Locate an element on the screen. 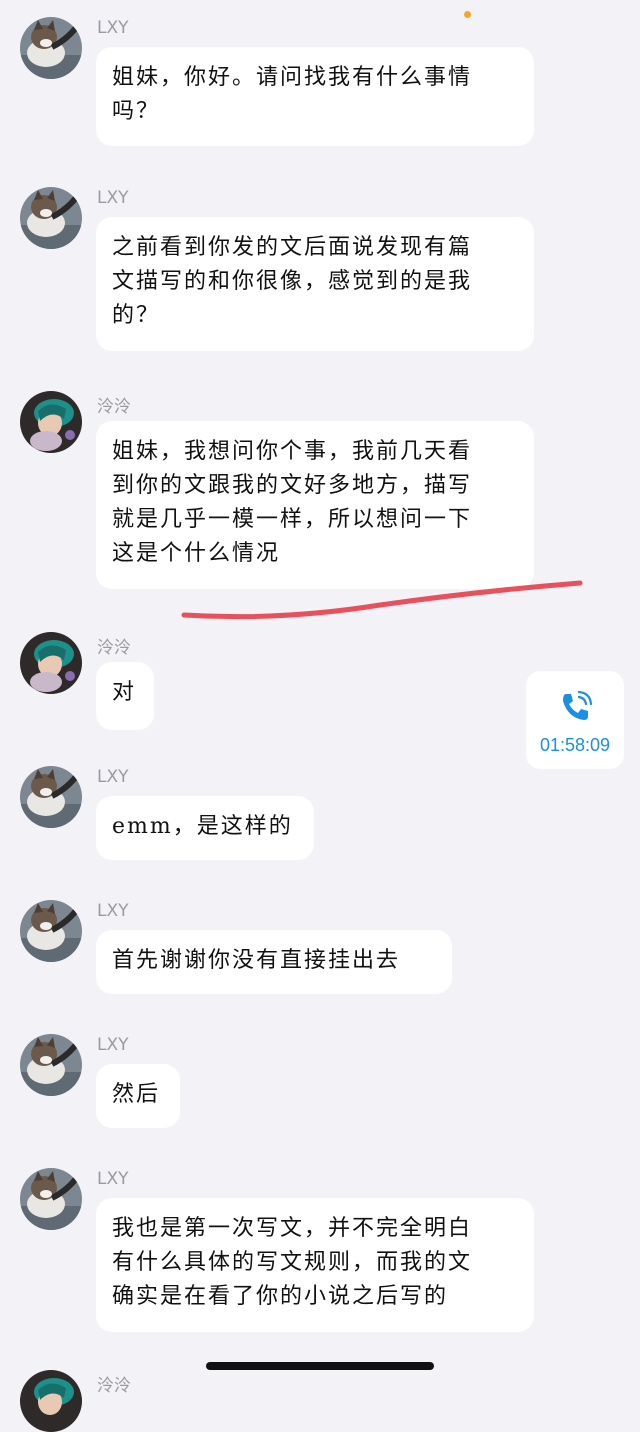  voice-call-card: 01:58:09 is located at coordinates (575, 720).